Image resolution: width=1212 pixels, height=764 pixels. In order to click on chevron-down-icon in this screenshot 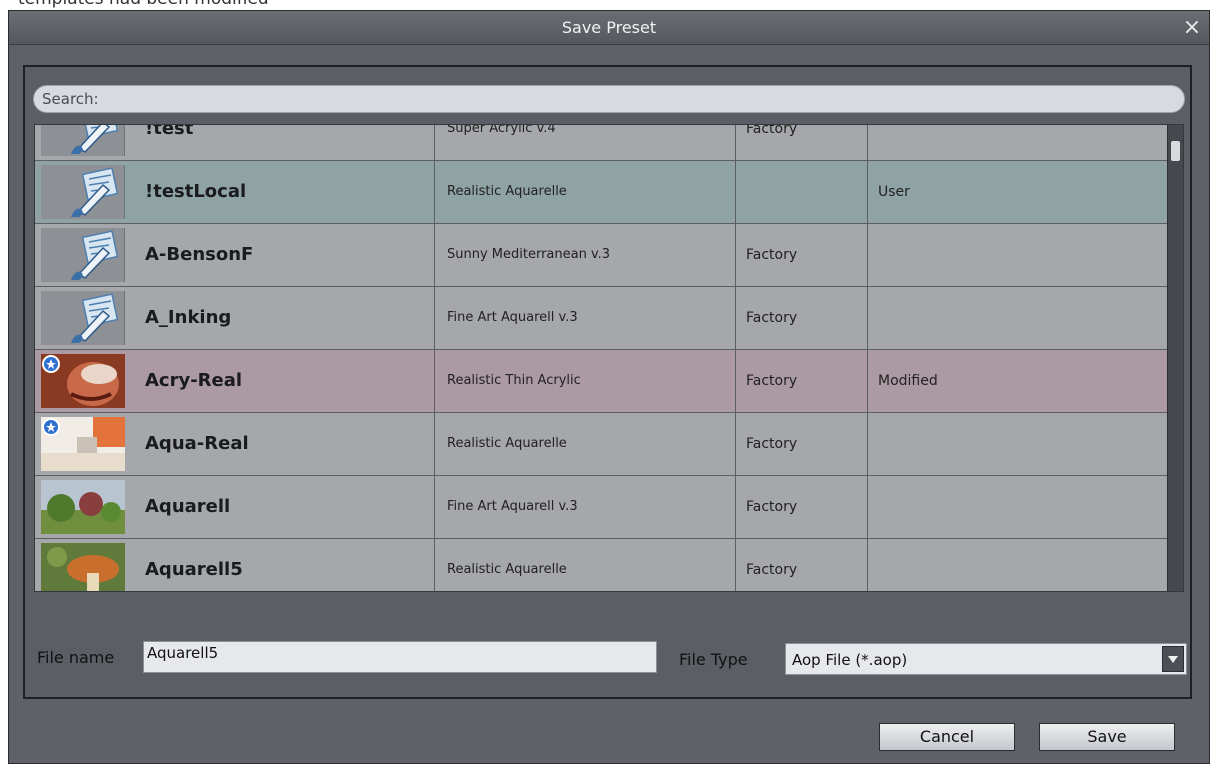, I will do `click(1173, 659)`.